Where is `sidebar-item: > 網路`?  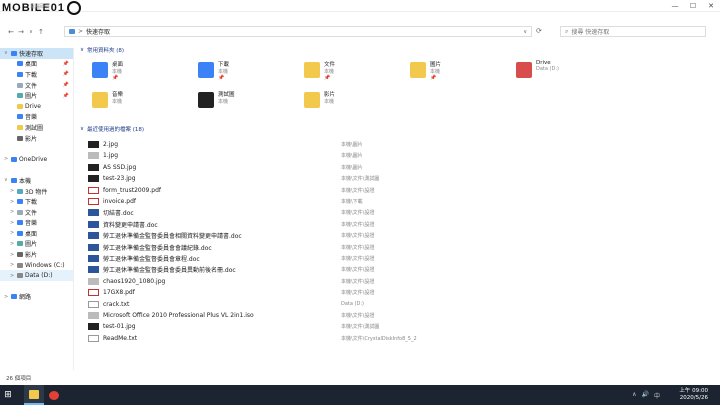
sidebar-item: > 網路 is located at coordinates (36, 297).